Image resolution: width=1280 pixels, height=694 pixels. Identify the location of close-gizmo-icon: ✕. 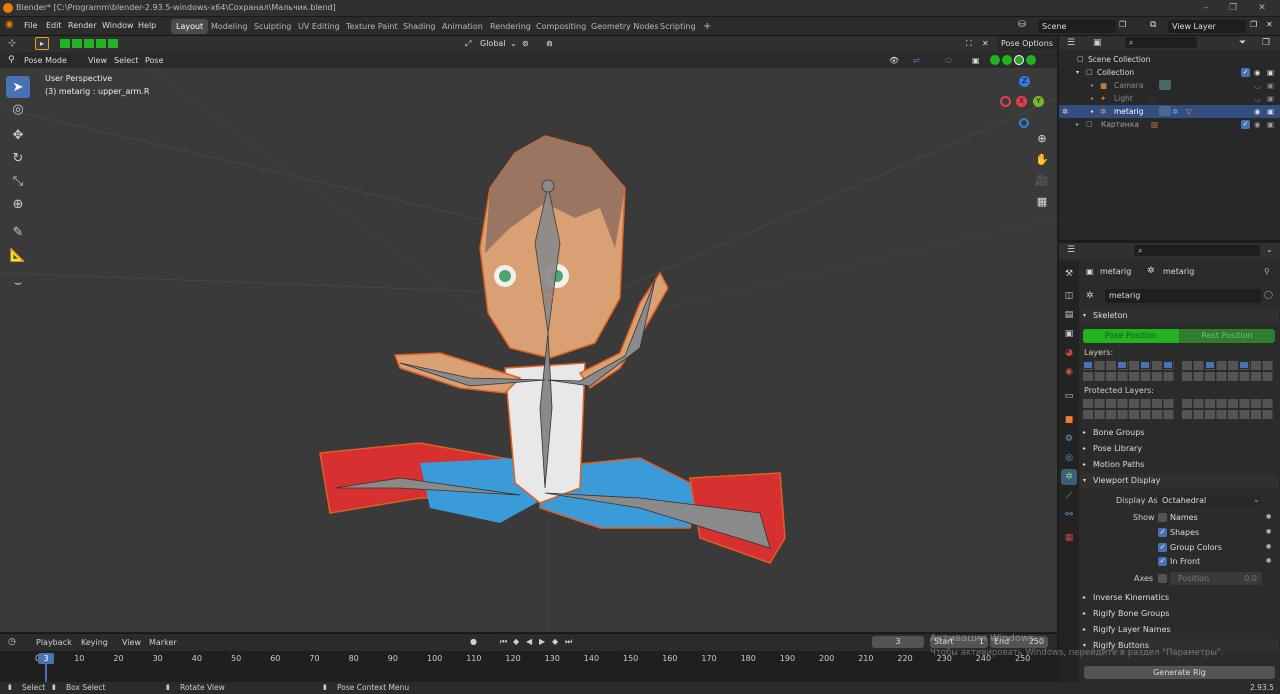
(985, 43).